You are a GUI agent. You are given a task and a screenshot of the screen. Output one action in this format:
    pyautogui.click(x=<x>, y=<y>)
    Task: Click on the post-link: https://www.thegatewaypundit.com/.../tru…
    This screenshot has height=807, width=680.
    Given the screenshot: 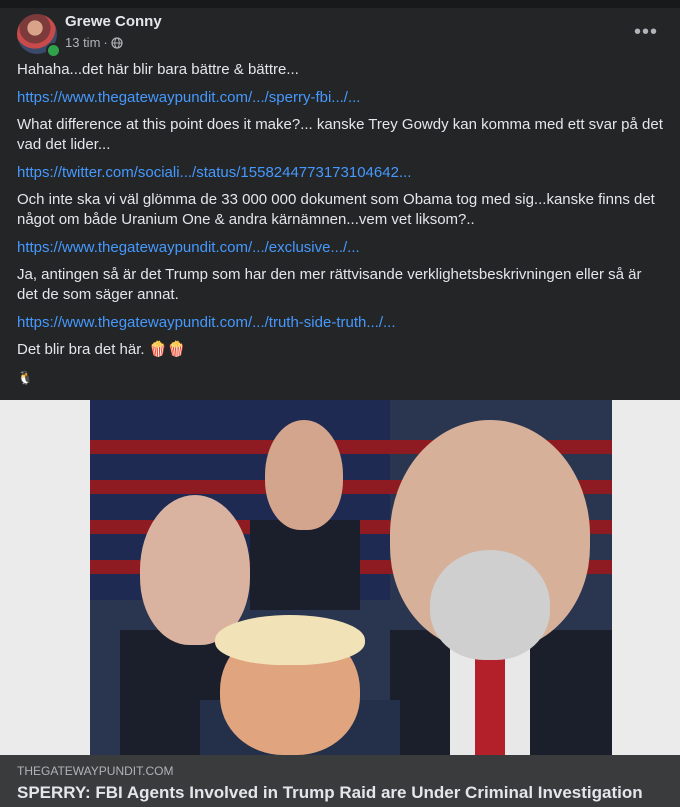 What is the action you would take?
    pyautogui.click(x=340, y=323)
    